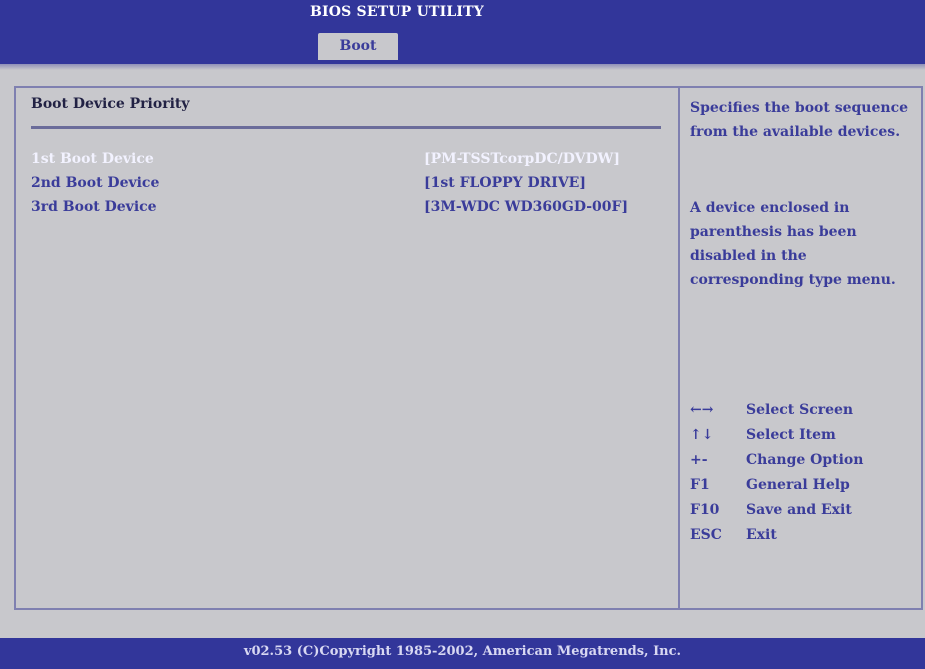 Image resolution: width=925 pixels, height=669 pixels. What do you see at coordinates (110, 104) in the screenshot?
I see `section-title: Boot Device Priority` at bounding box center [110, 104].